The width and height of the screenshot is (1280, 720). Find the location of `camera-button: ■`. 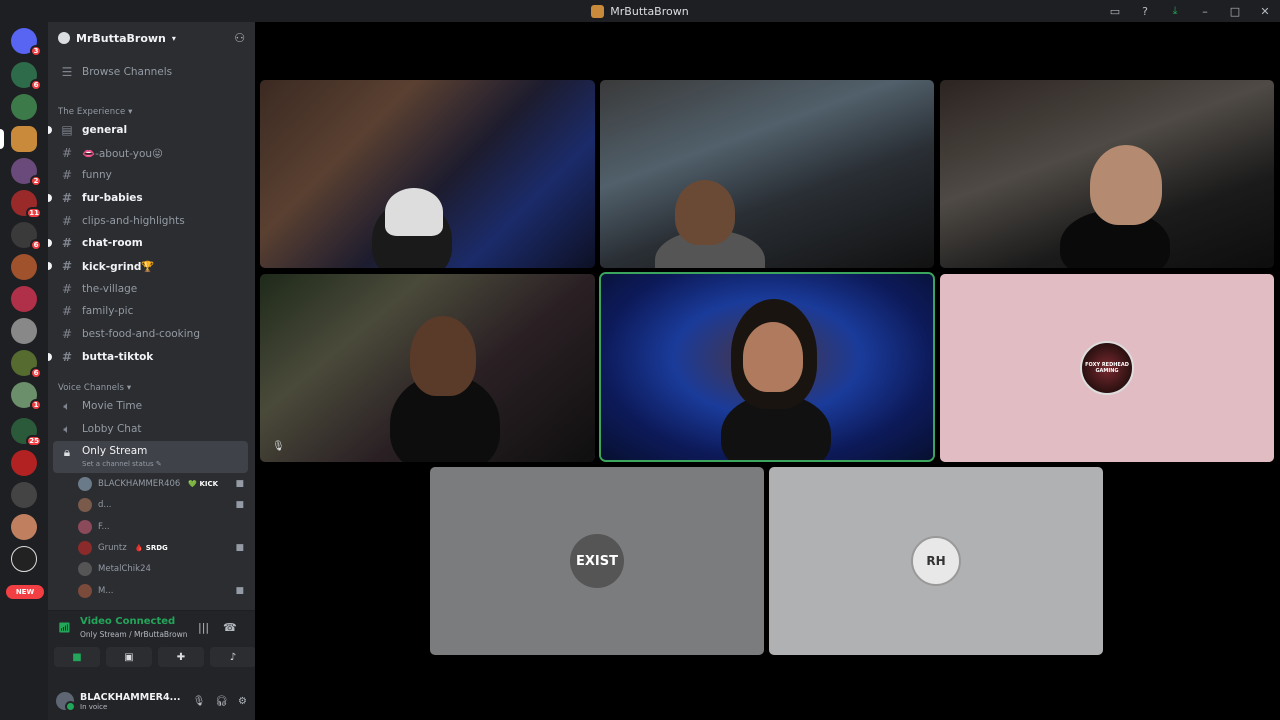

camera-button: ■ is located at coordinates (77, 657).